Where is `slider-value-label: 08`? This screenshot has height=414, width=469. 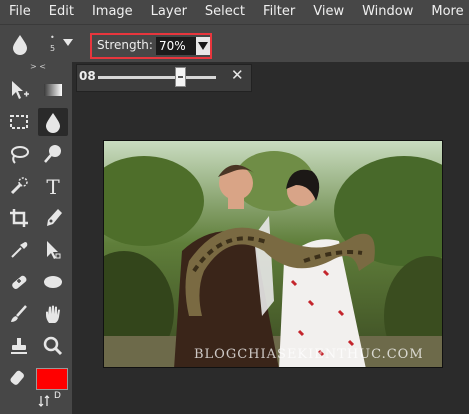 slider-value-label: 08 is located at coordinates (87, 76).